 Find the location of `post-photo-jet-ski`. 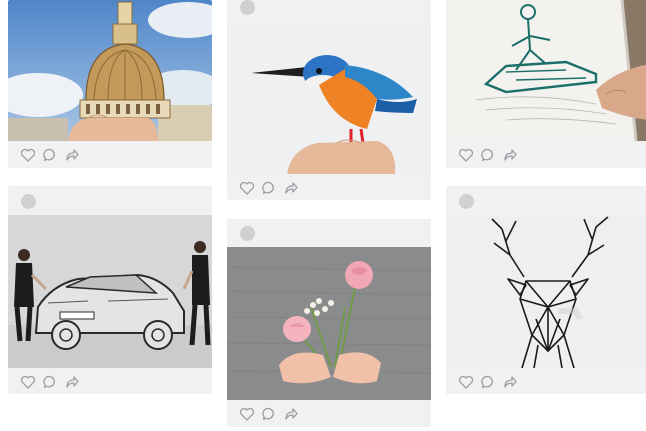

post-photo-jet-ski is located at coordinates (546, 70).